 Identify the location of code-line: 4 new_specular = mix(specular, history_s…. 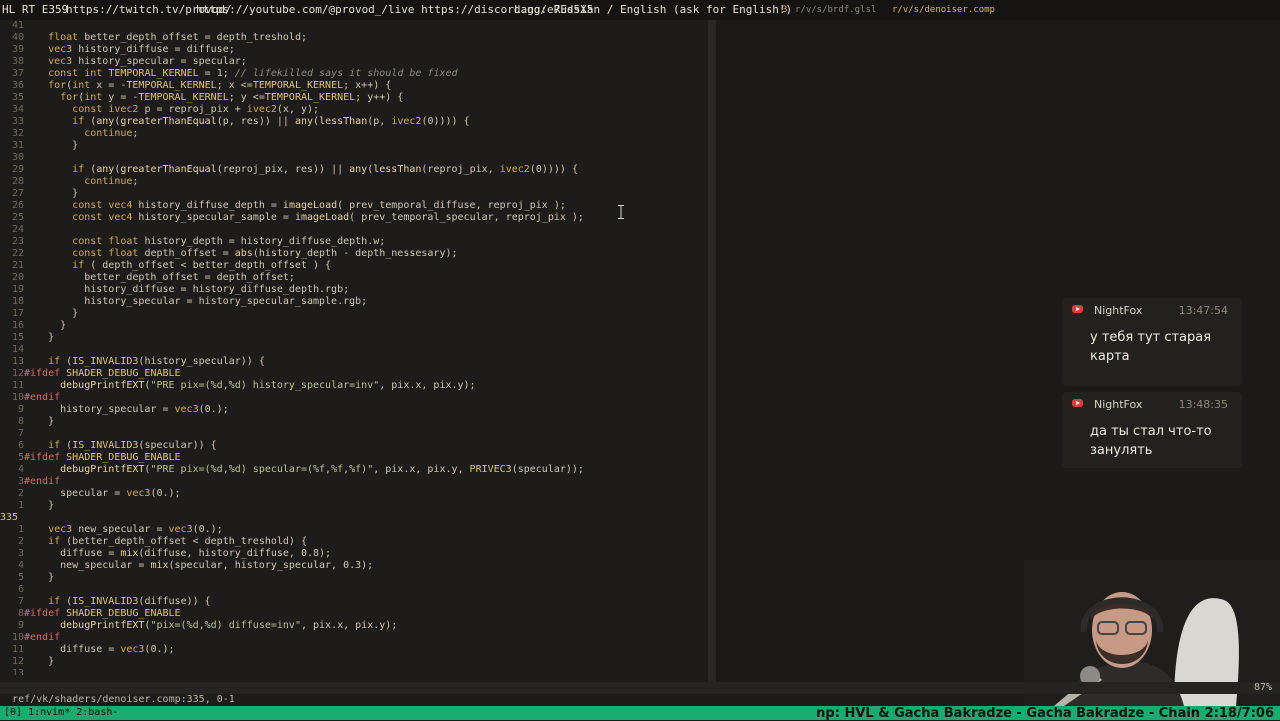
(356, 566).